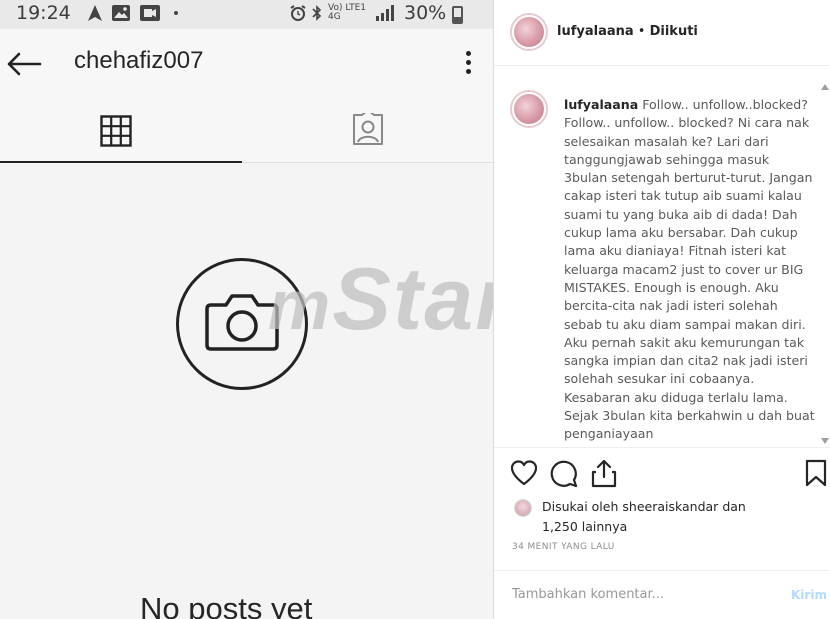 The height and width of the screenshot is (619, 830). I want to click on post-comment-button: Kirim, so click(809, 595).